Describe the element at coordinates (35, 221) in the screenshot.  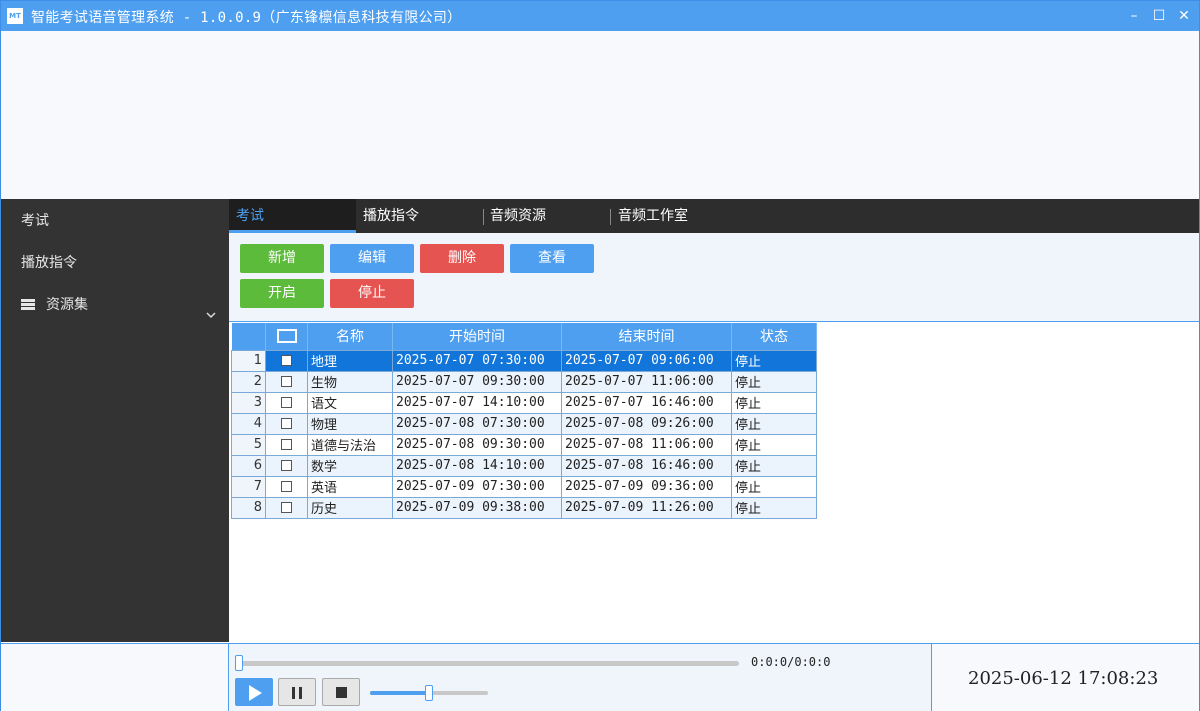
I see `sidebar-item-label: 考试` at that location.